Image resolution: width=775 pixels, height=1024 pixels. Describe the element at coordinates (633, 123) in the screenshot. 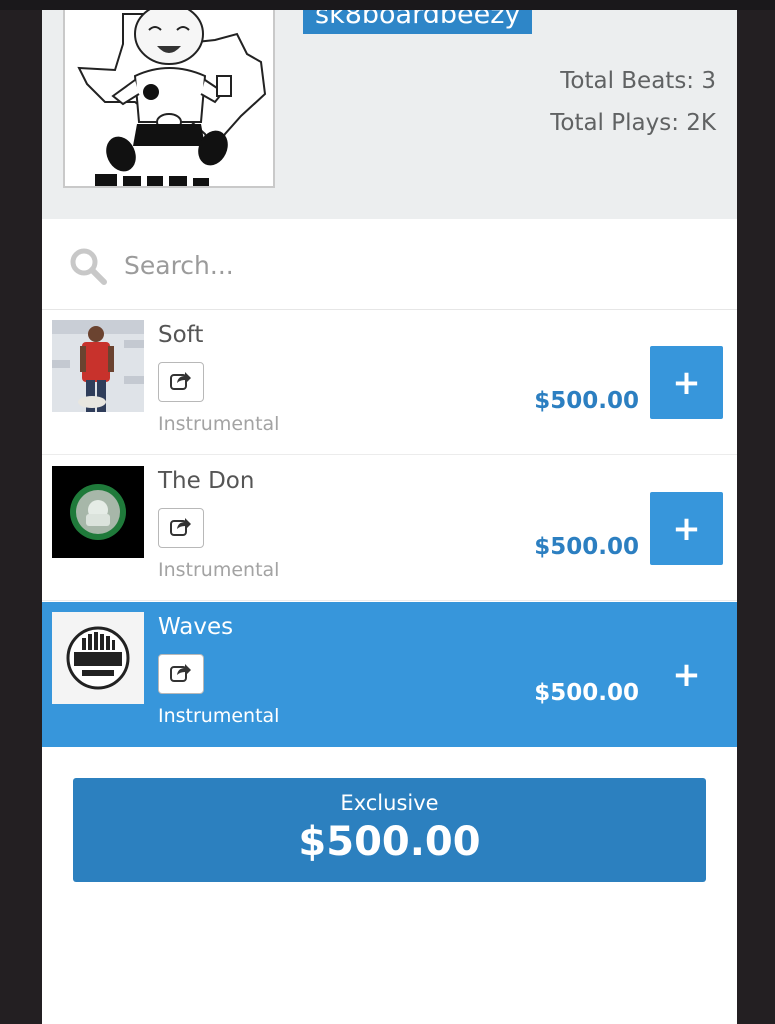

I see `total-plays-stat: Total Plays: 2K` at that location.